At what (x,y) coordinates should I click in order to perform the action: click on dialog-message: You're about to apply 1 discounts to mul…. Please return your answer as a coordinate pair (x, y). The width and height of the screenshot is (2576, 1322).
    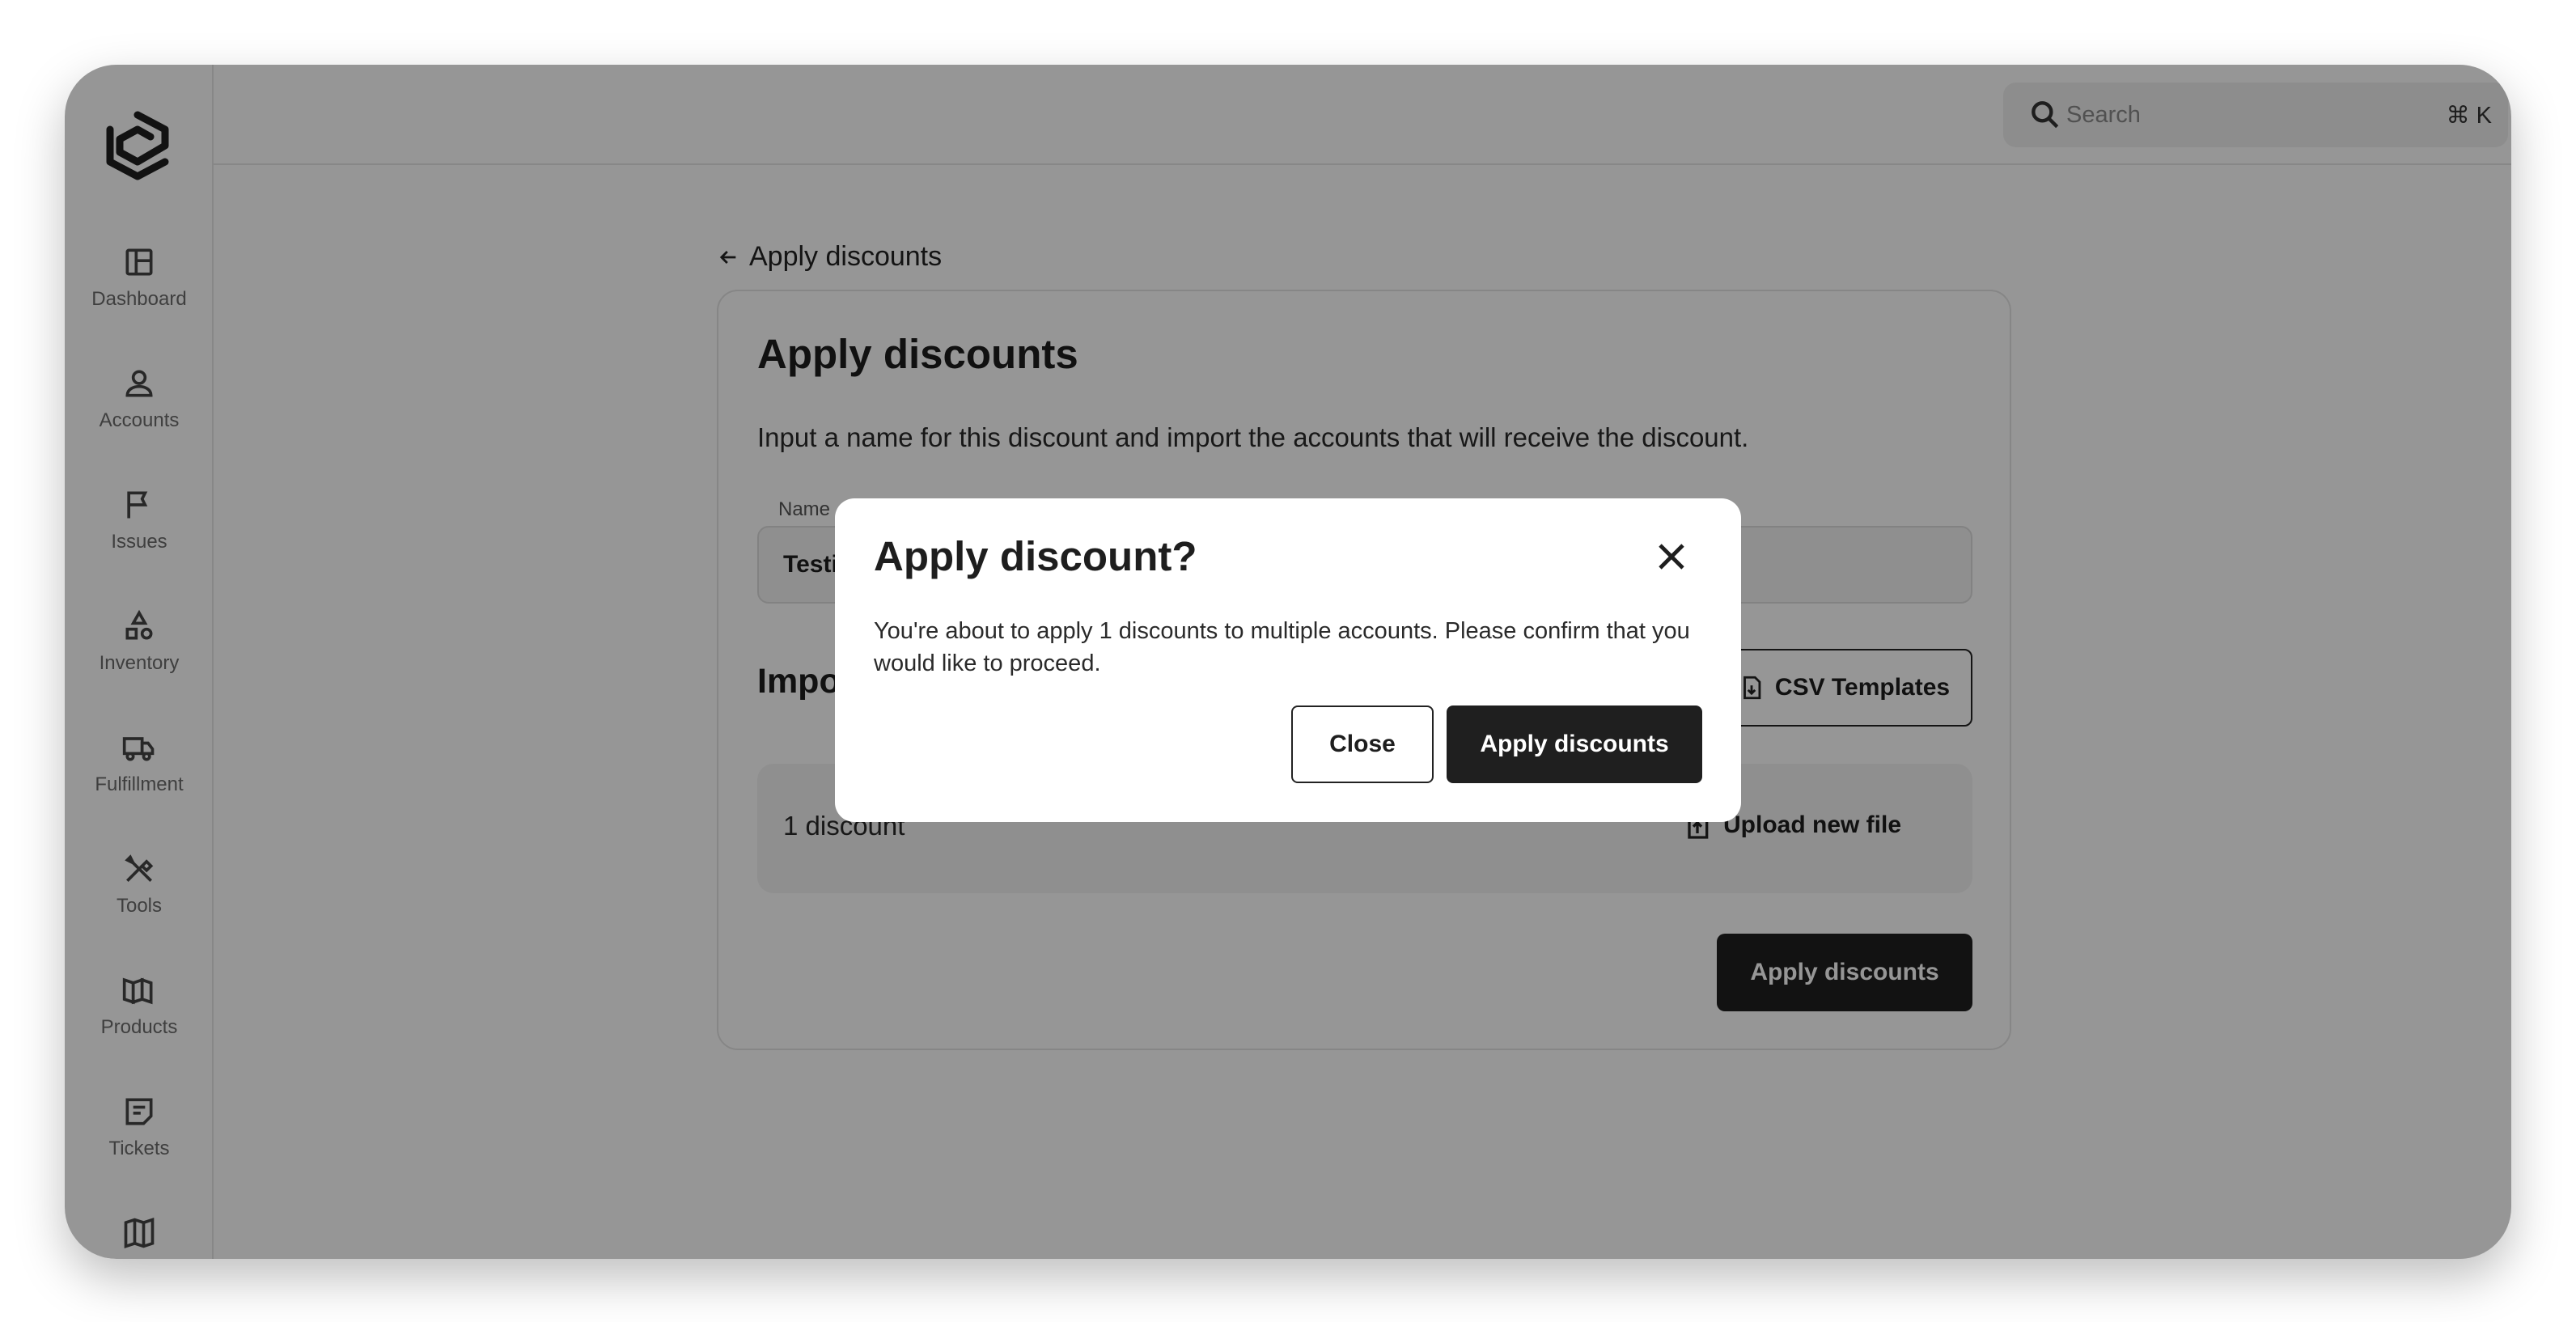
    Looking at the image, I should click on (1282, 647).